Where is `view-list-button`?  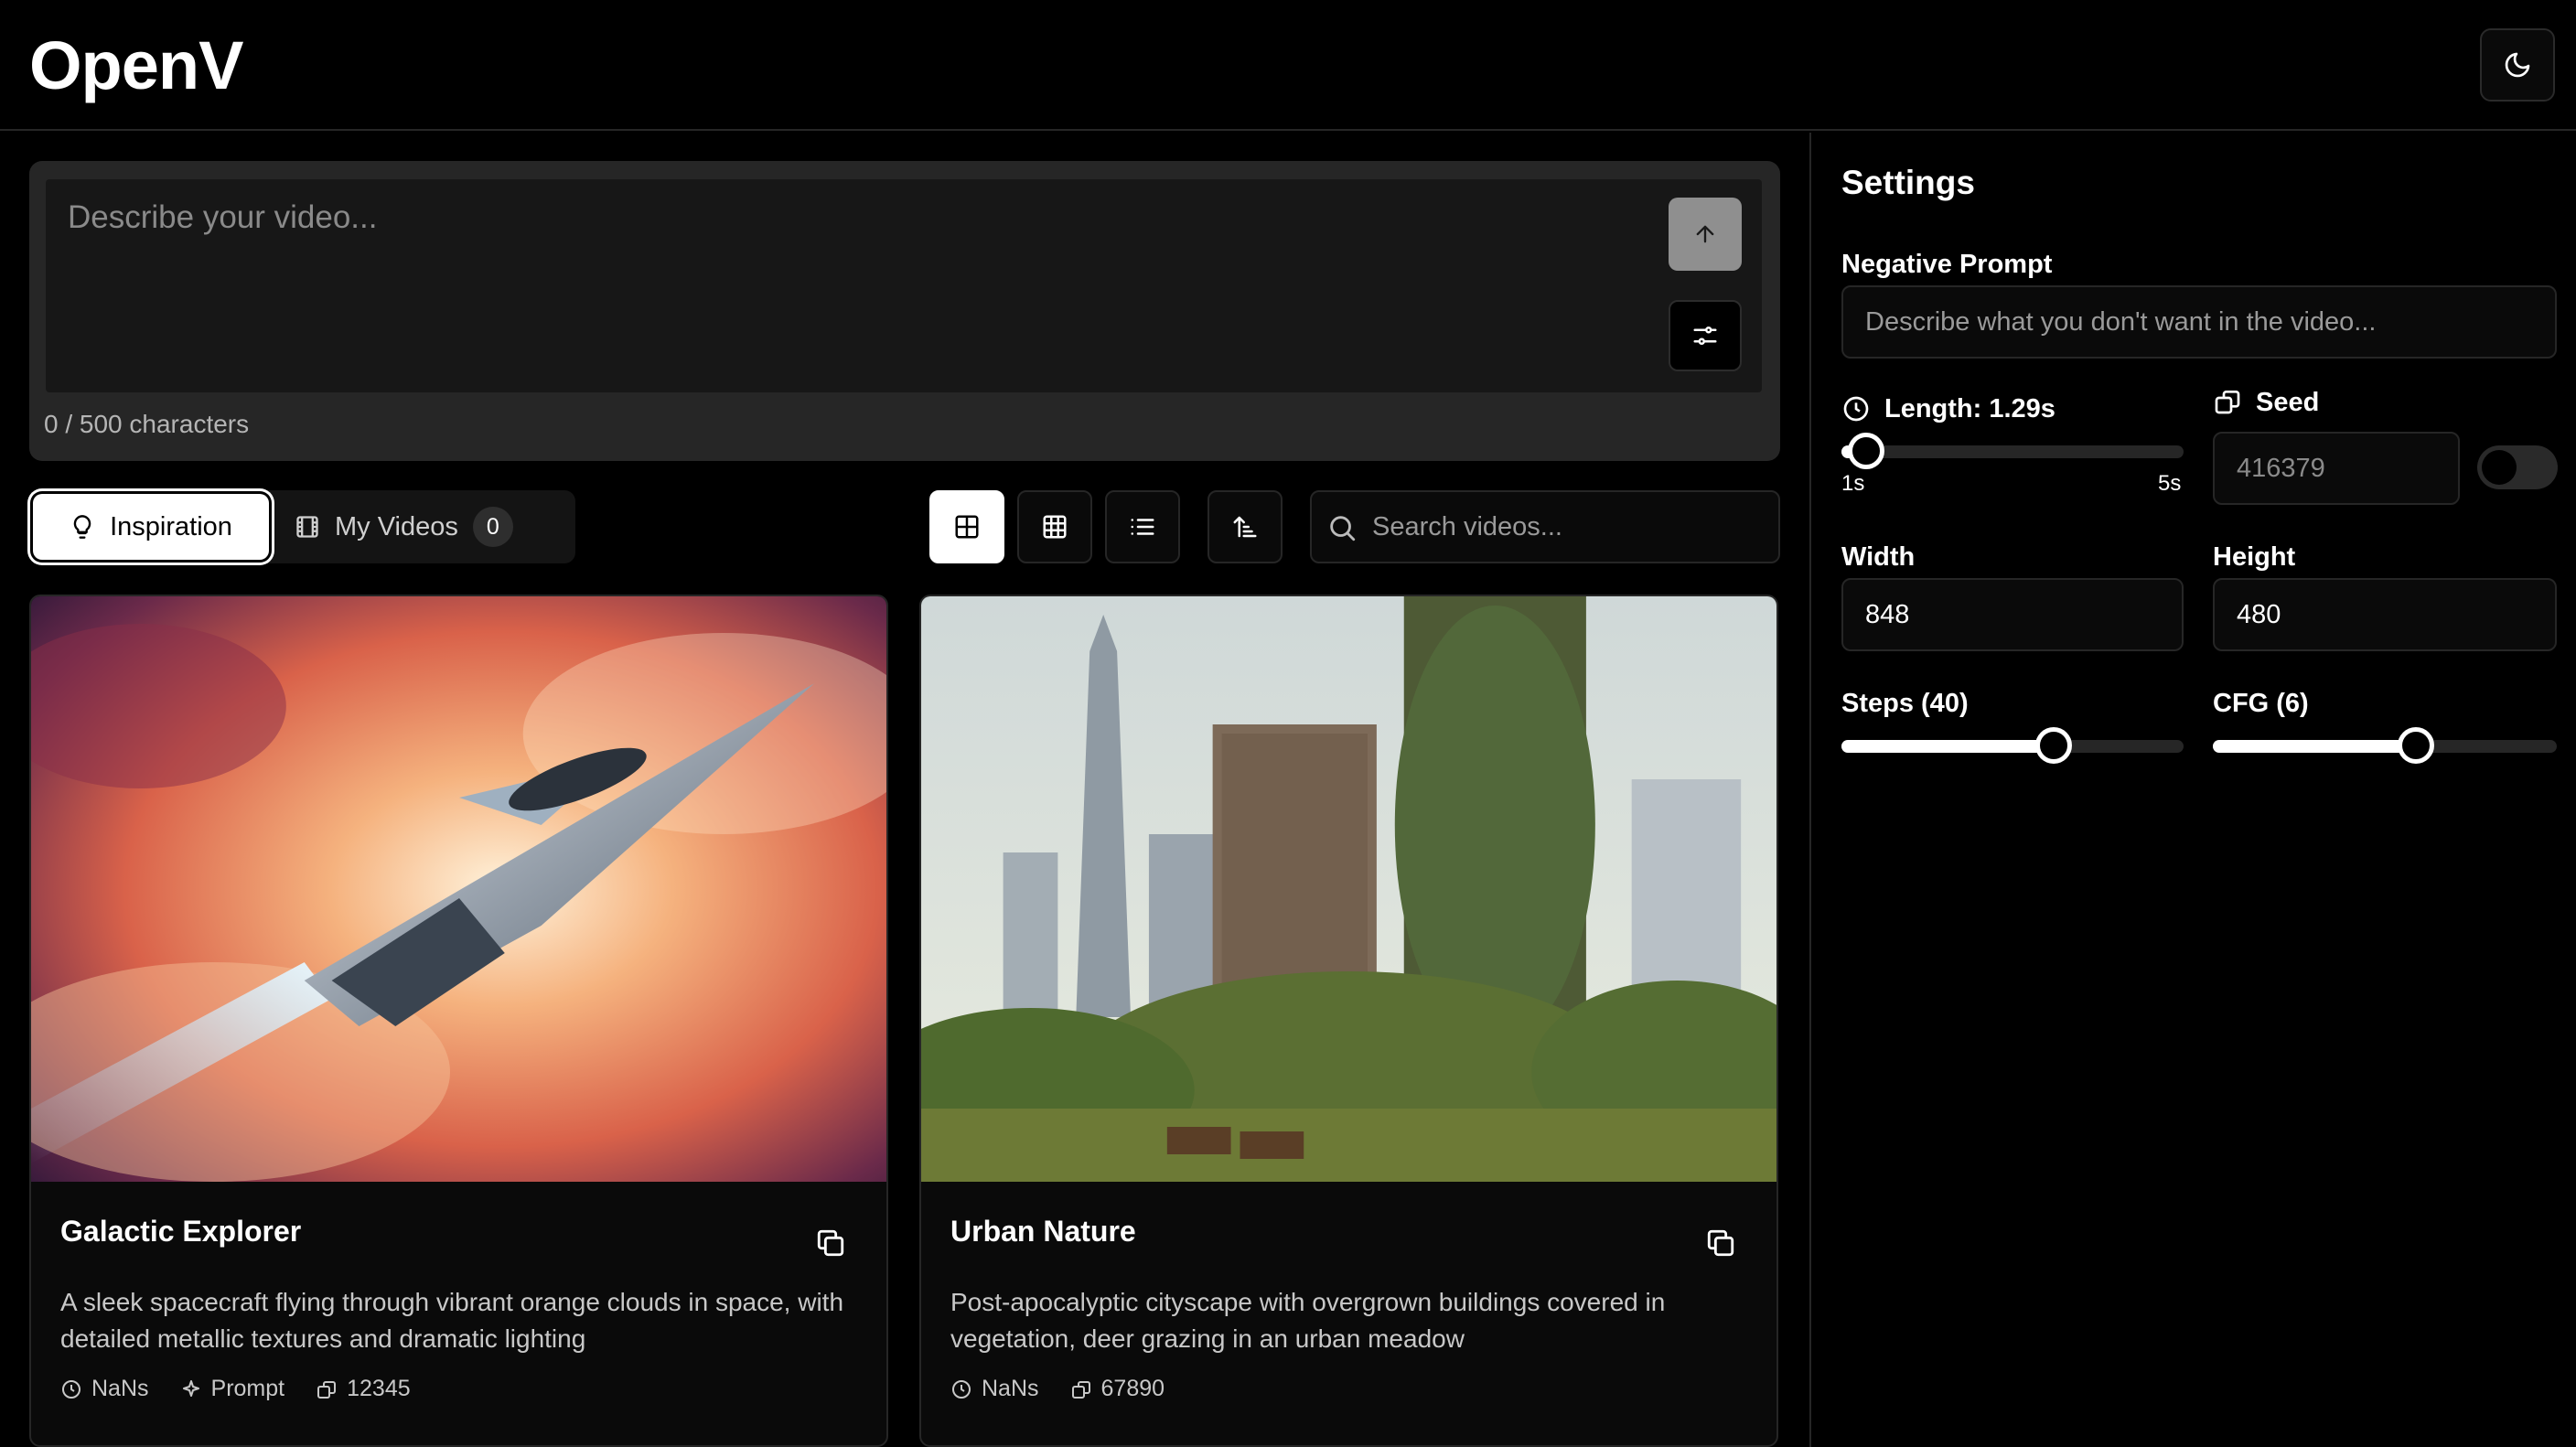
view-list-button is located at coordinates (1143, 526).